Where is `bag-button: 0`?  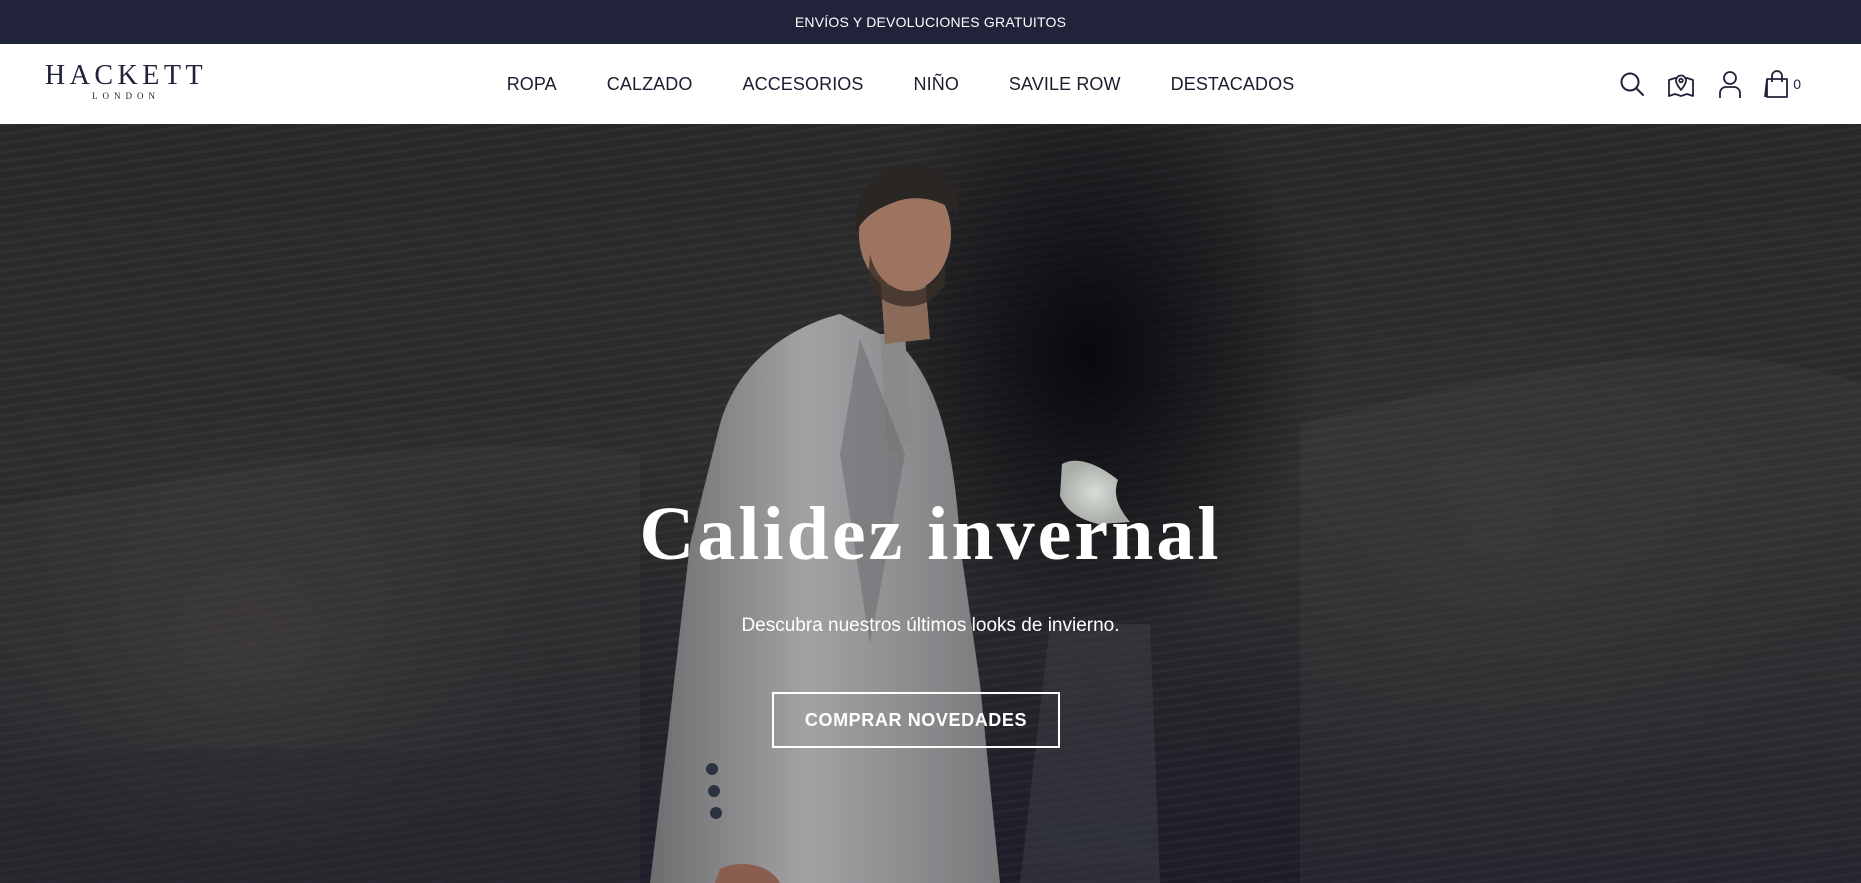
bag-button: 0 is located at coordinates (1782, 84).